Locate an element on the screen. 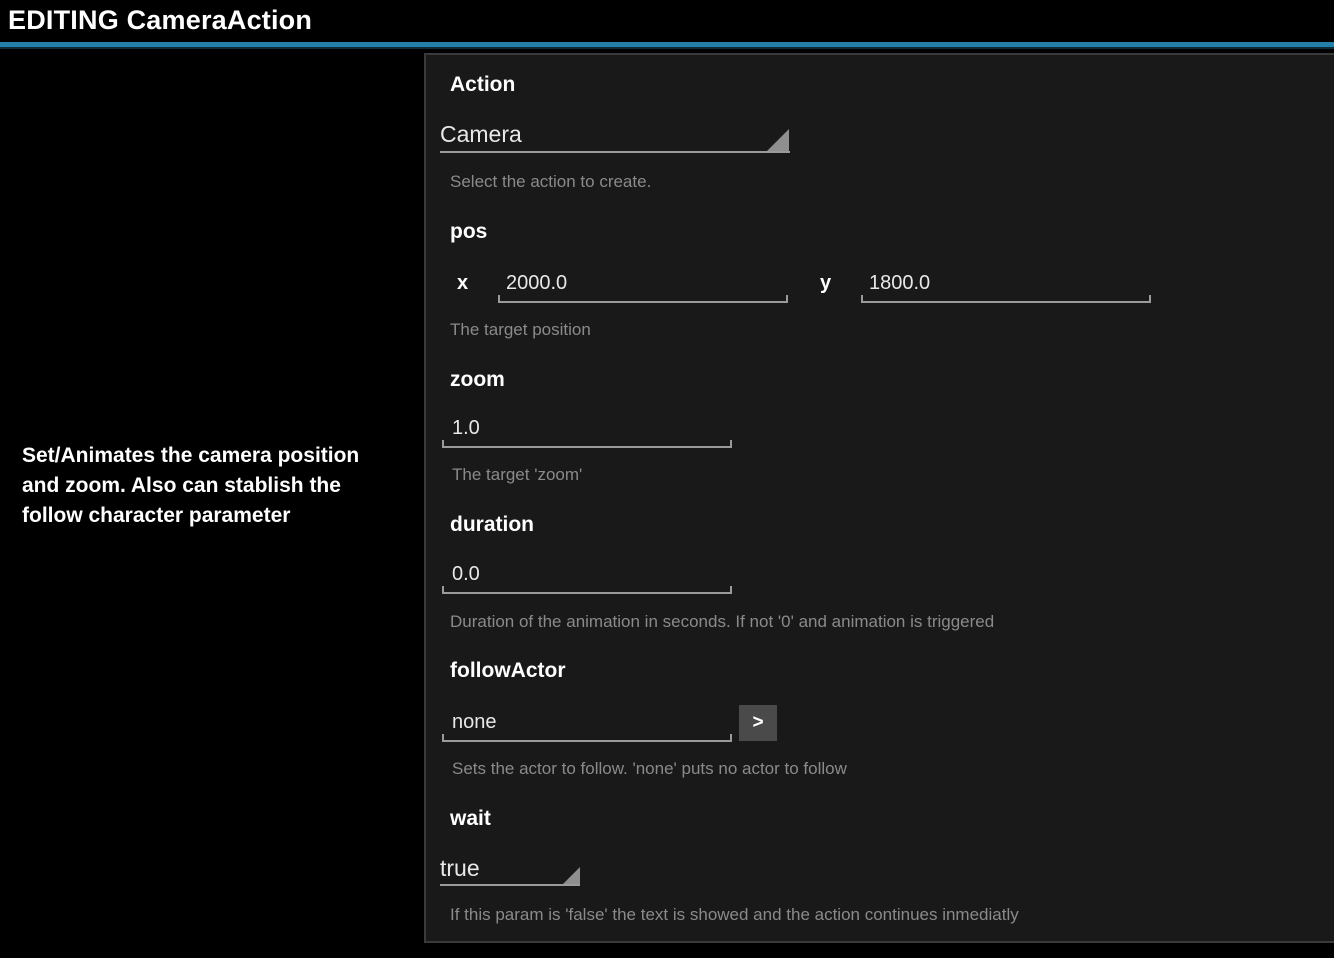 The image size is (1334, 958). pos-y-input-underline is located at coordinates (1006, 299).